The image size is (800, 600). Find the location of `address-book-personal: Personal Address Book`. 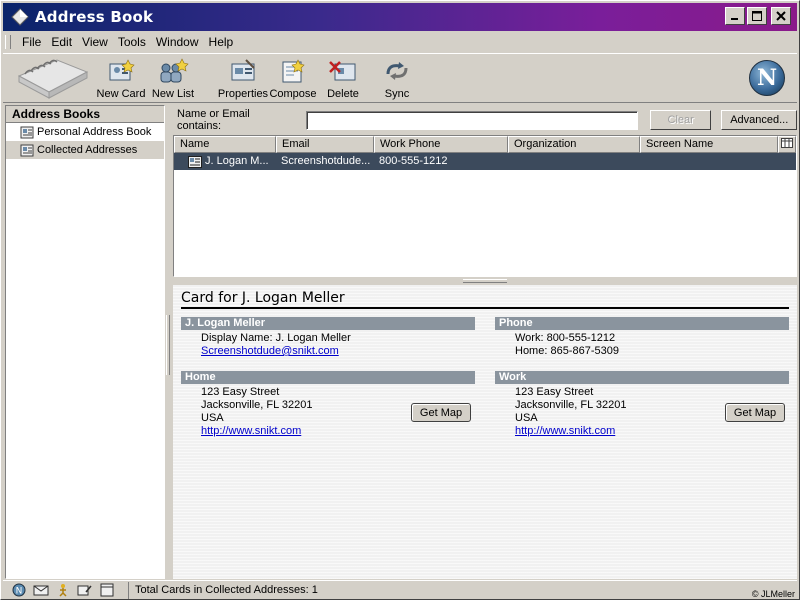

address-book-personal: Personal Address Book is located at coordinates (85, 132).